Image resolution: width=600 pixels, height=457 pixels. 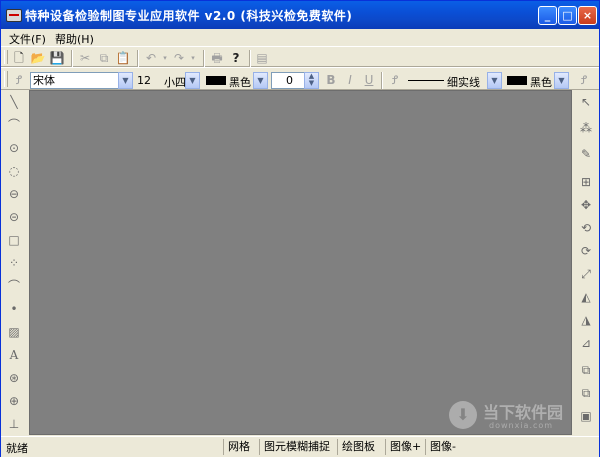 I want to click on line-format-icon: Ꝭ, so click(x=395, y=80).